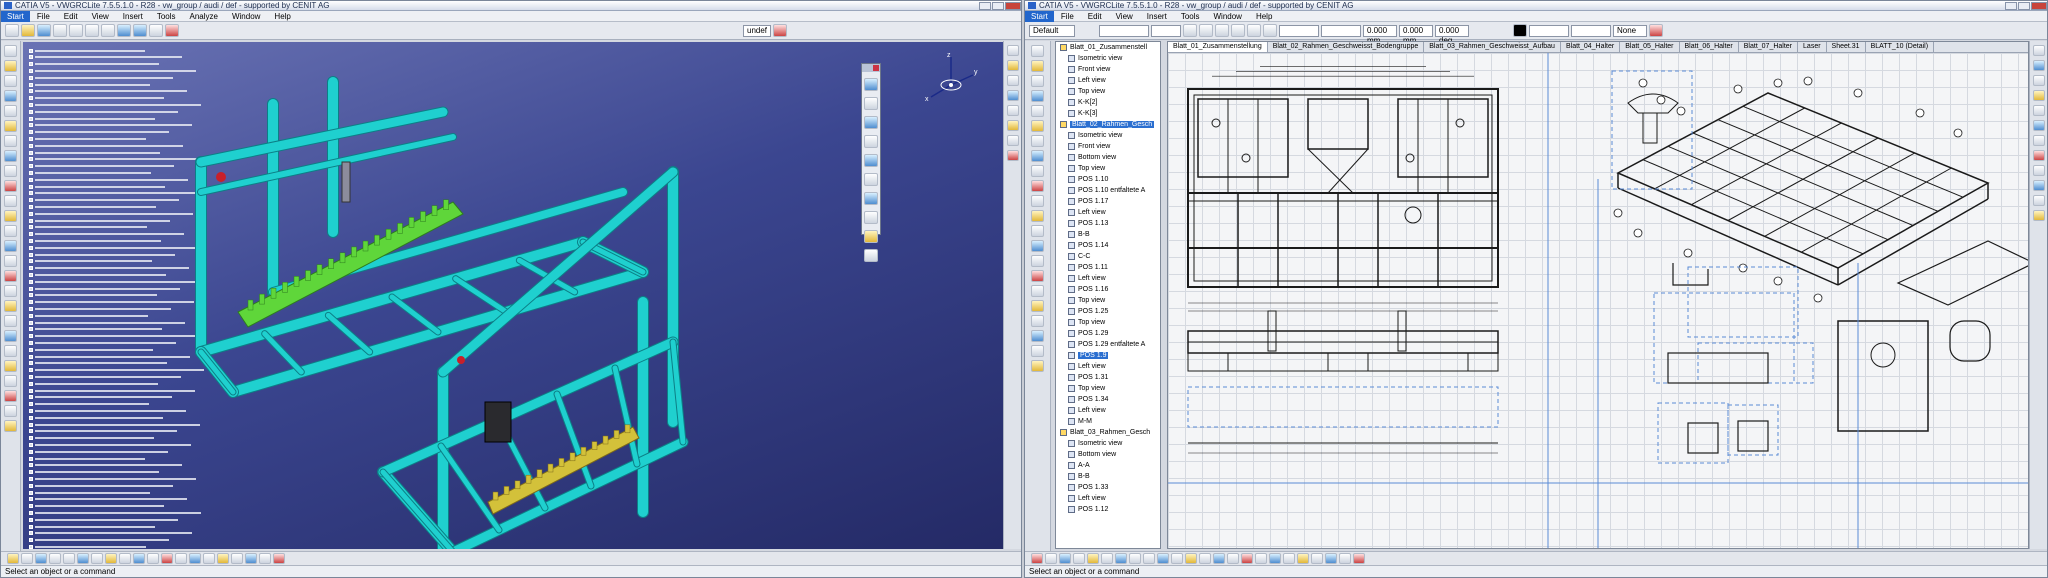 This screenshot has height=578, width=2048. Describe the element at coordinates (1108, 289) in the screenshot. I see `tree-view-item: POS 1.16` at that location.